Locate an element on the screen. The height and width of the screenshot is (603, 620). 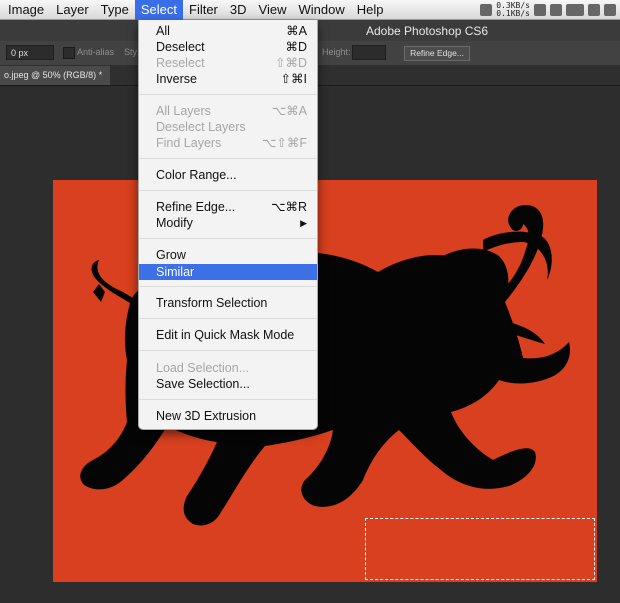
menu-item-find-layers-shortcut: ⌥⇧⌘F is located at coordinates (284, 143).